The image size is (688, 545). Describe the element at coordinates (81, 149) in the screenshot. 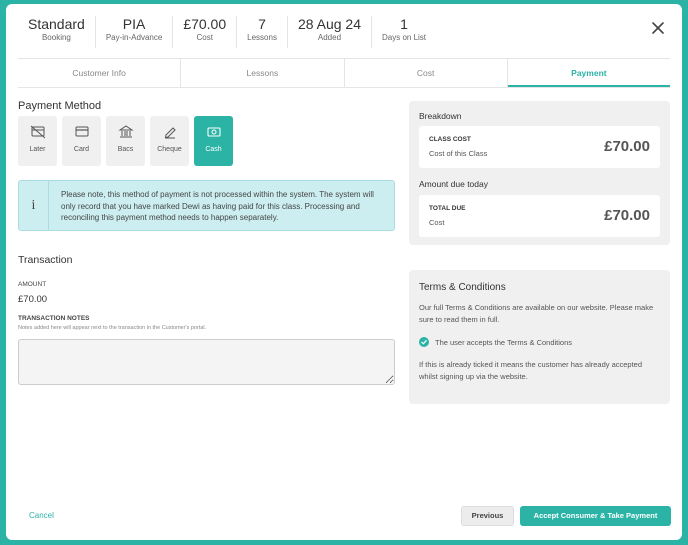

I see `method-label: Card` at that location.